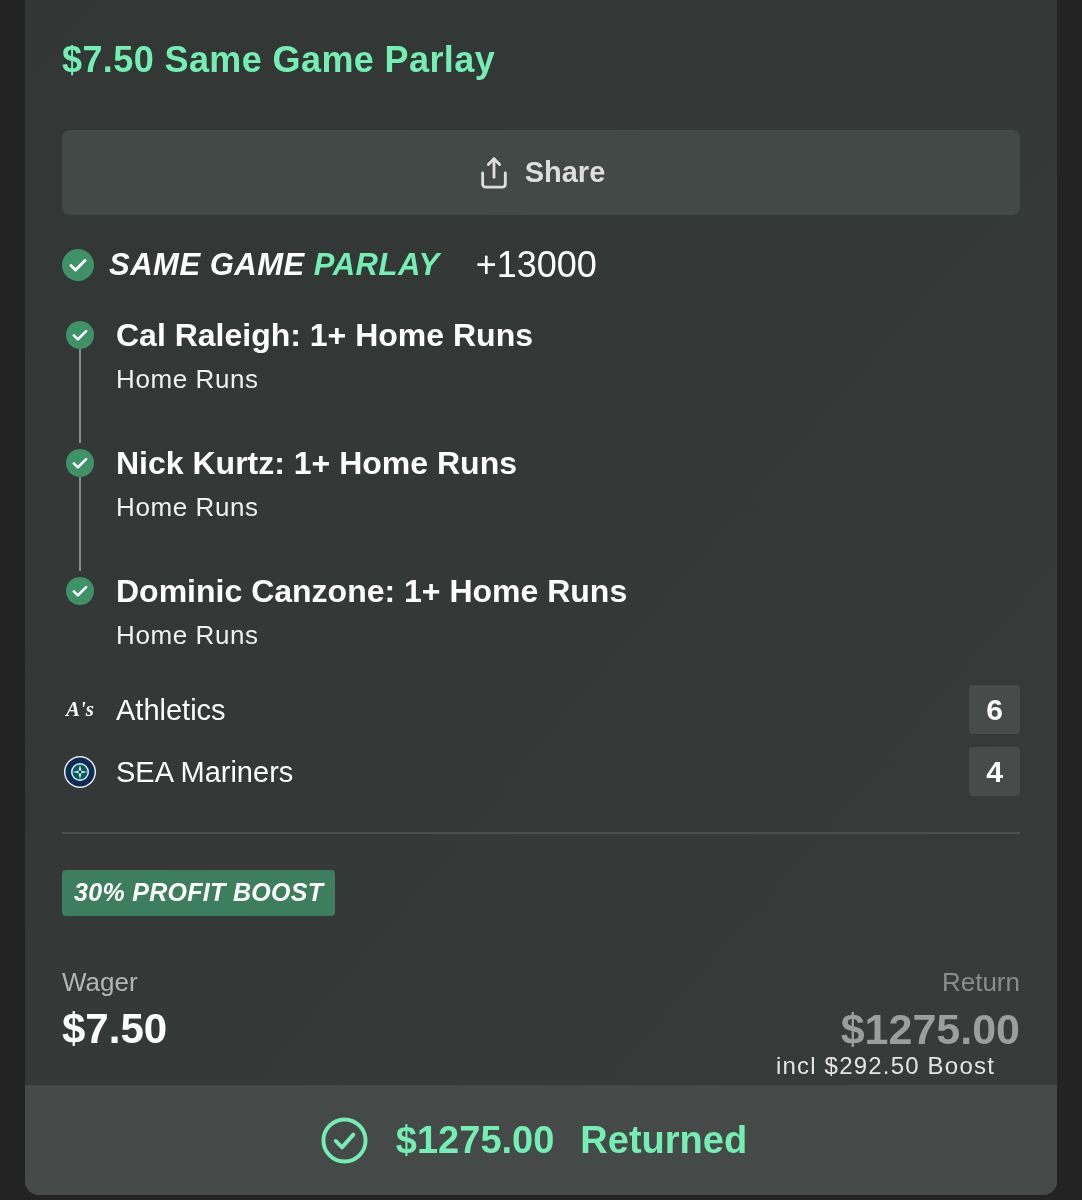  I want to click on leg-selection: Dominic Canzone: 1+ Home Runs, so click(372, 591).